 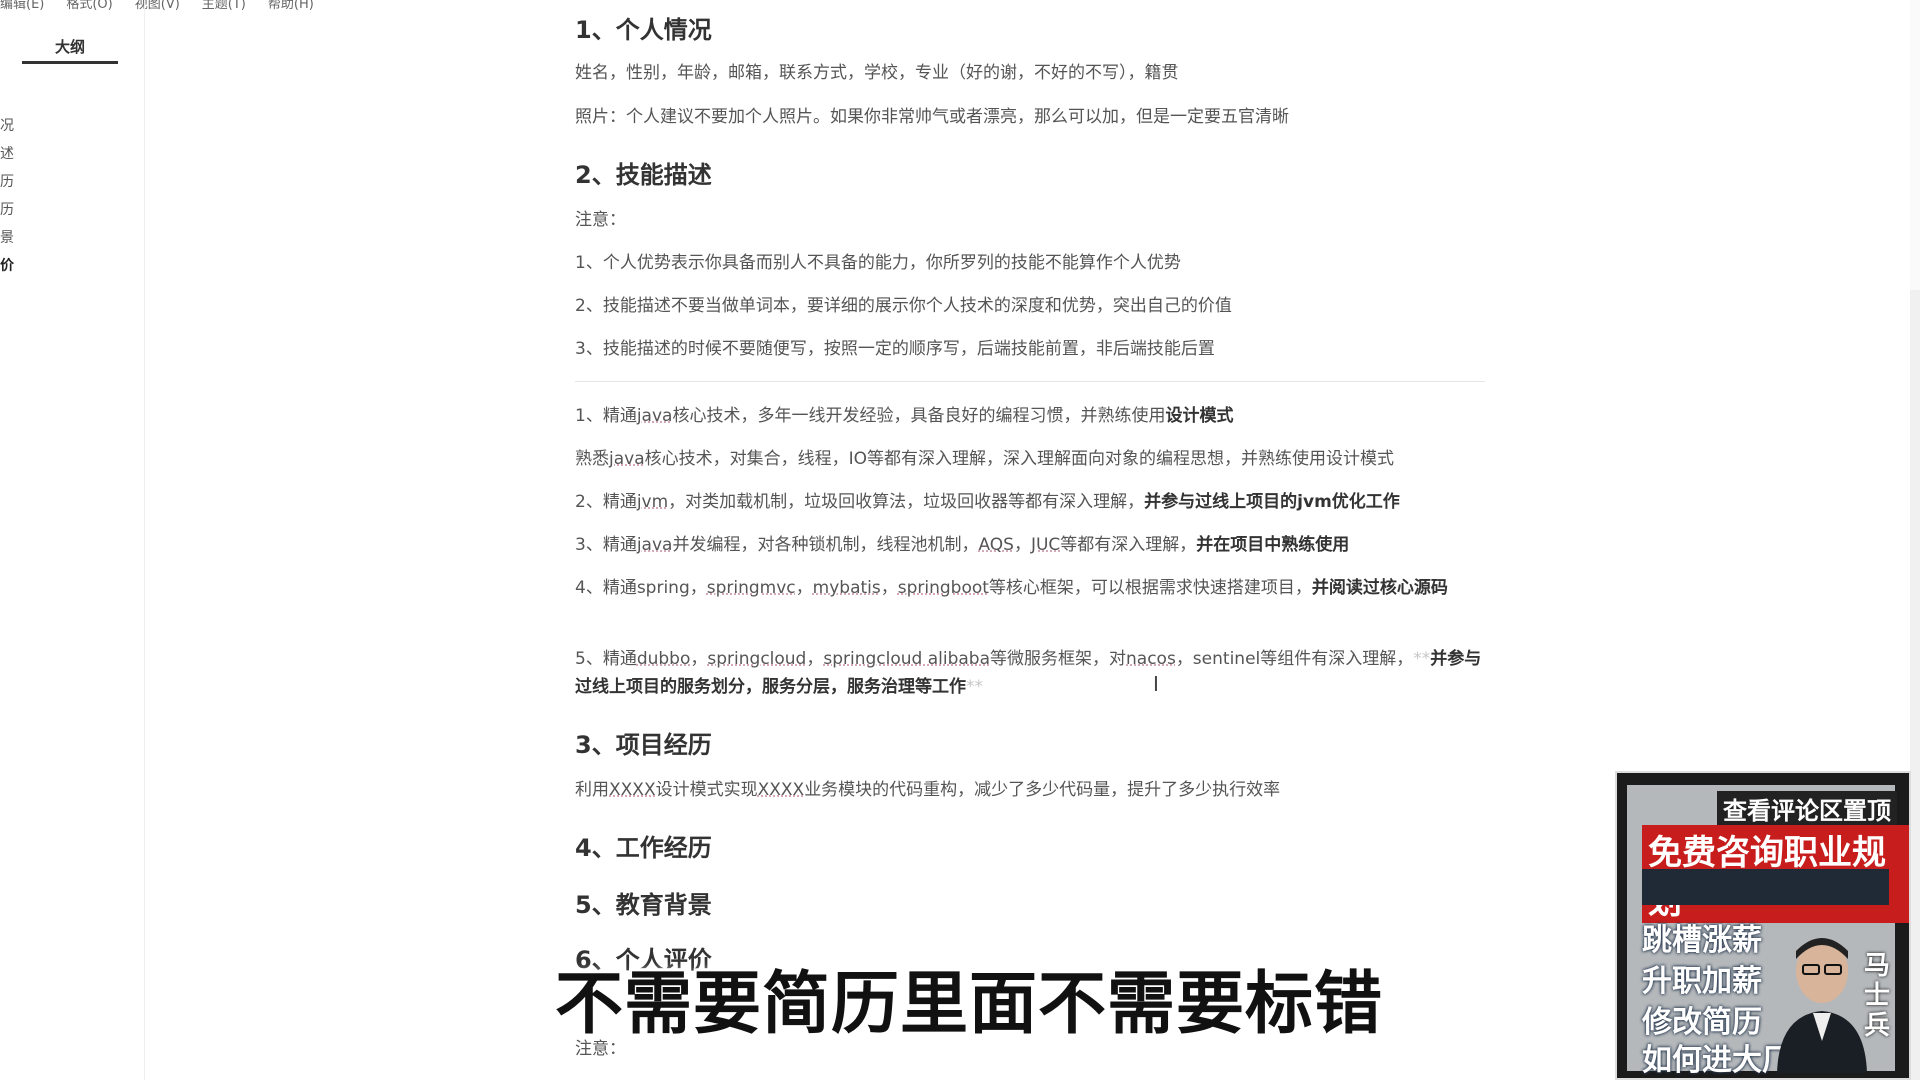 I want to click on outline-sidebar: 大纲 况 述 历 历 景 价, so click(x=72, y=540).